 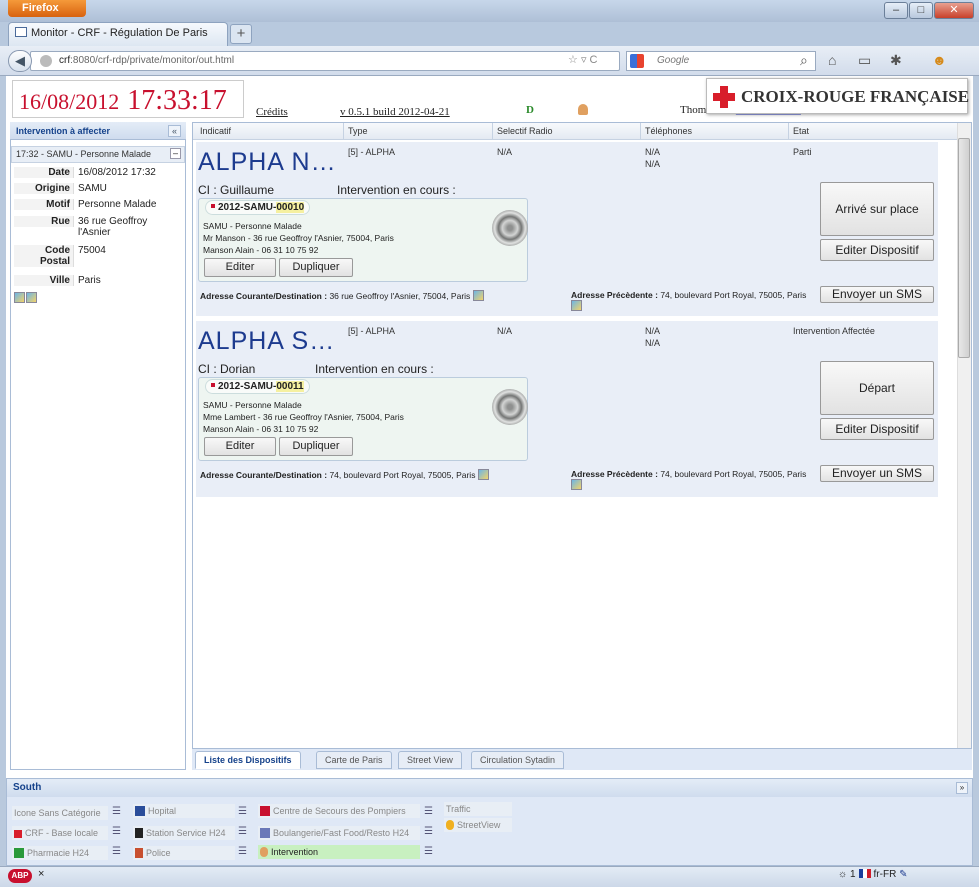 What do you see at coordinates (41, 874) in the screenshot?
I see `close-status-icon: ×` at bounding box center [41, 874].